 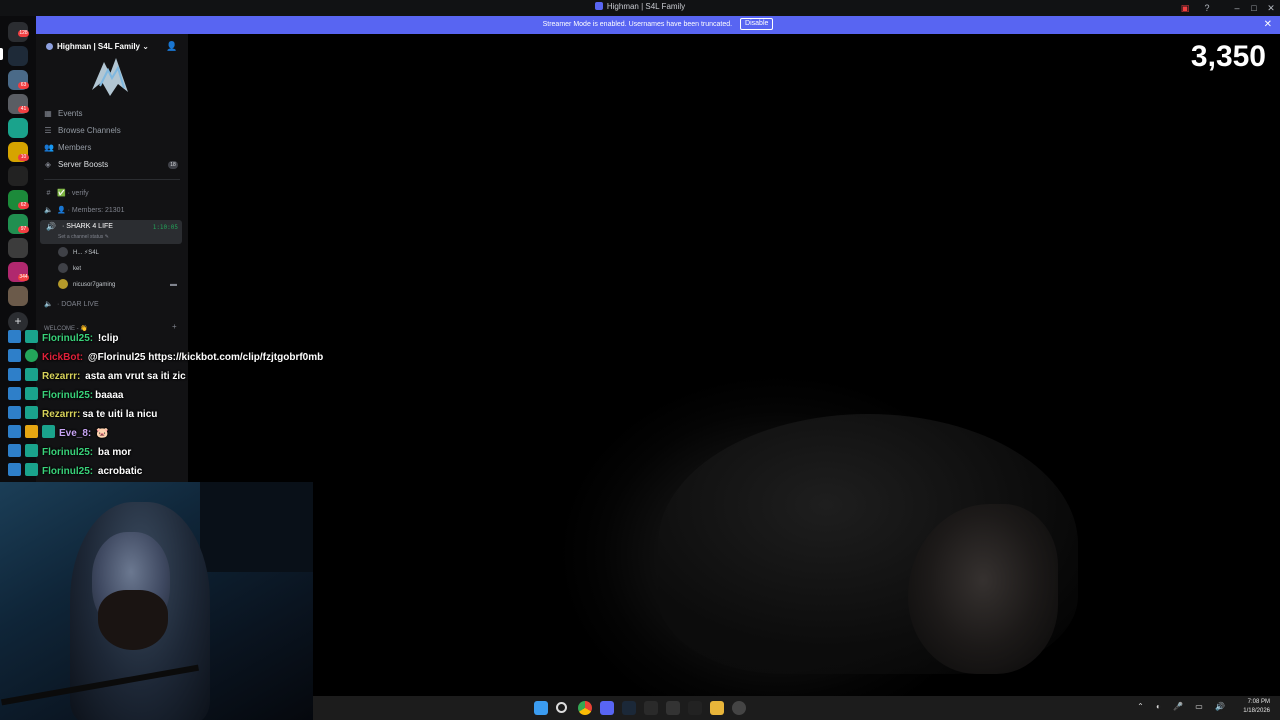 I want to click on nav-members-label: Members, so click(x=75, y=147).